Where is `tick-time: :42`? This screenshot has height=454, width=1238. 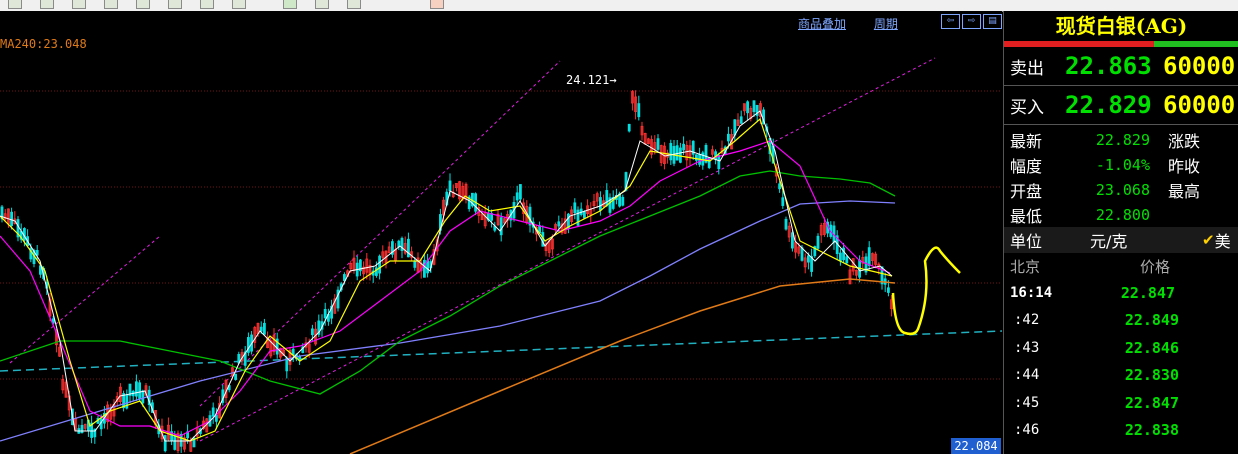 tick-time: :42 is located at coordinates (1027, 320).